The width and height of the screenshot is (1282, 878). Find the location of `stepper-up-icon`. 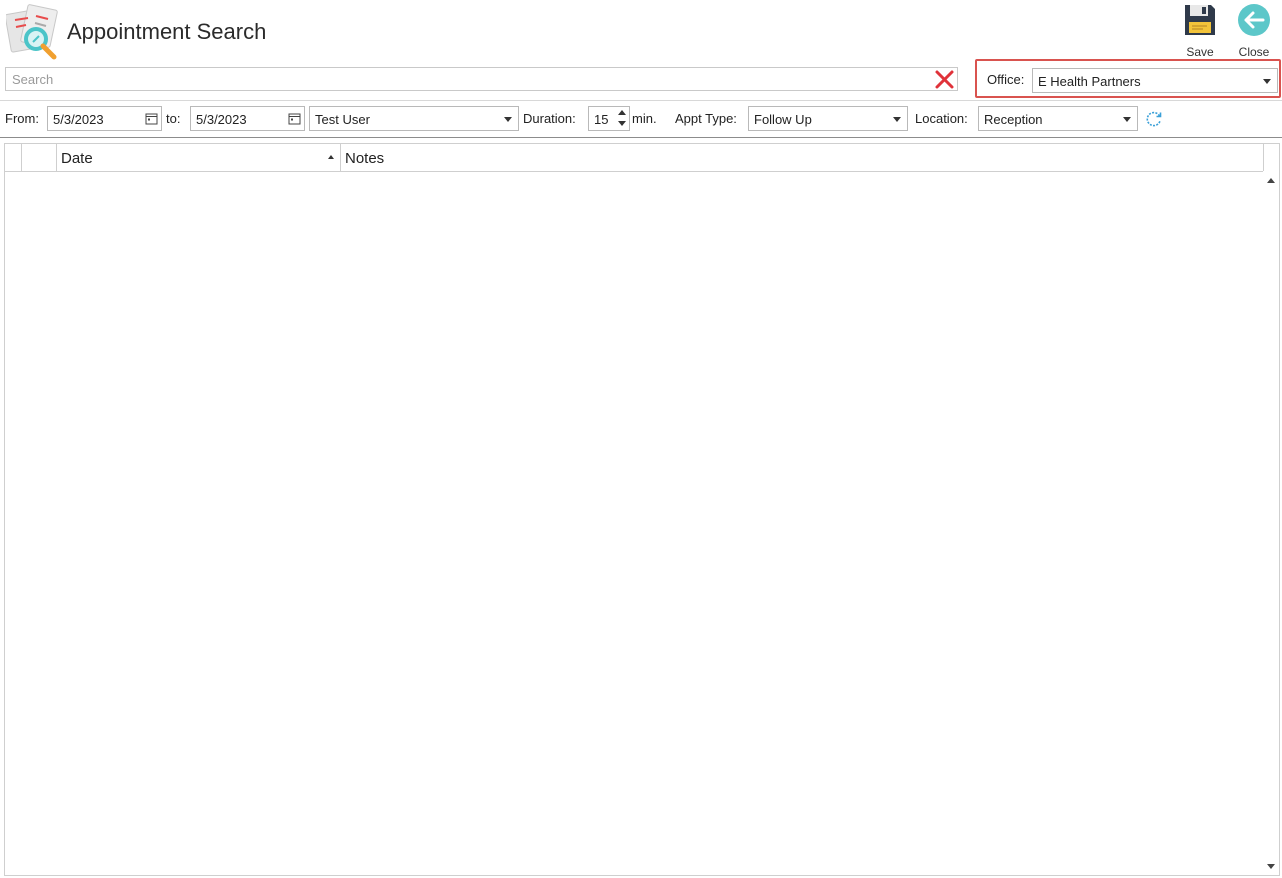

stepper-up-icon is located at coordinates (622, 112).